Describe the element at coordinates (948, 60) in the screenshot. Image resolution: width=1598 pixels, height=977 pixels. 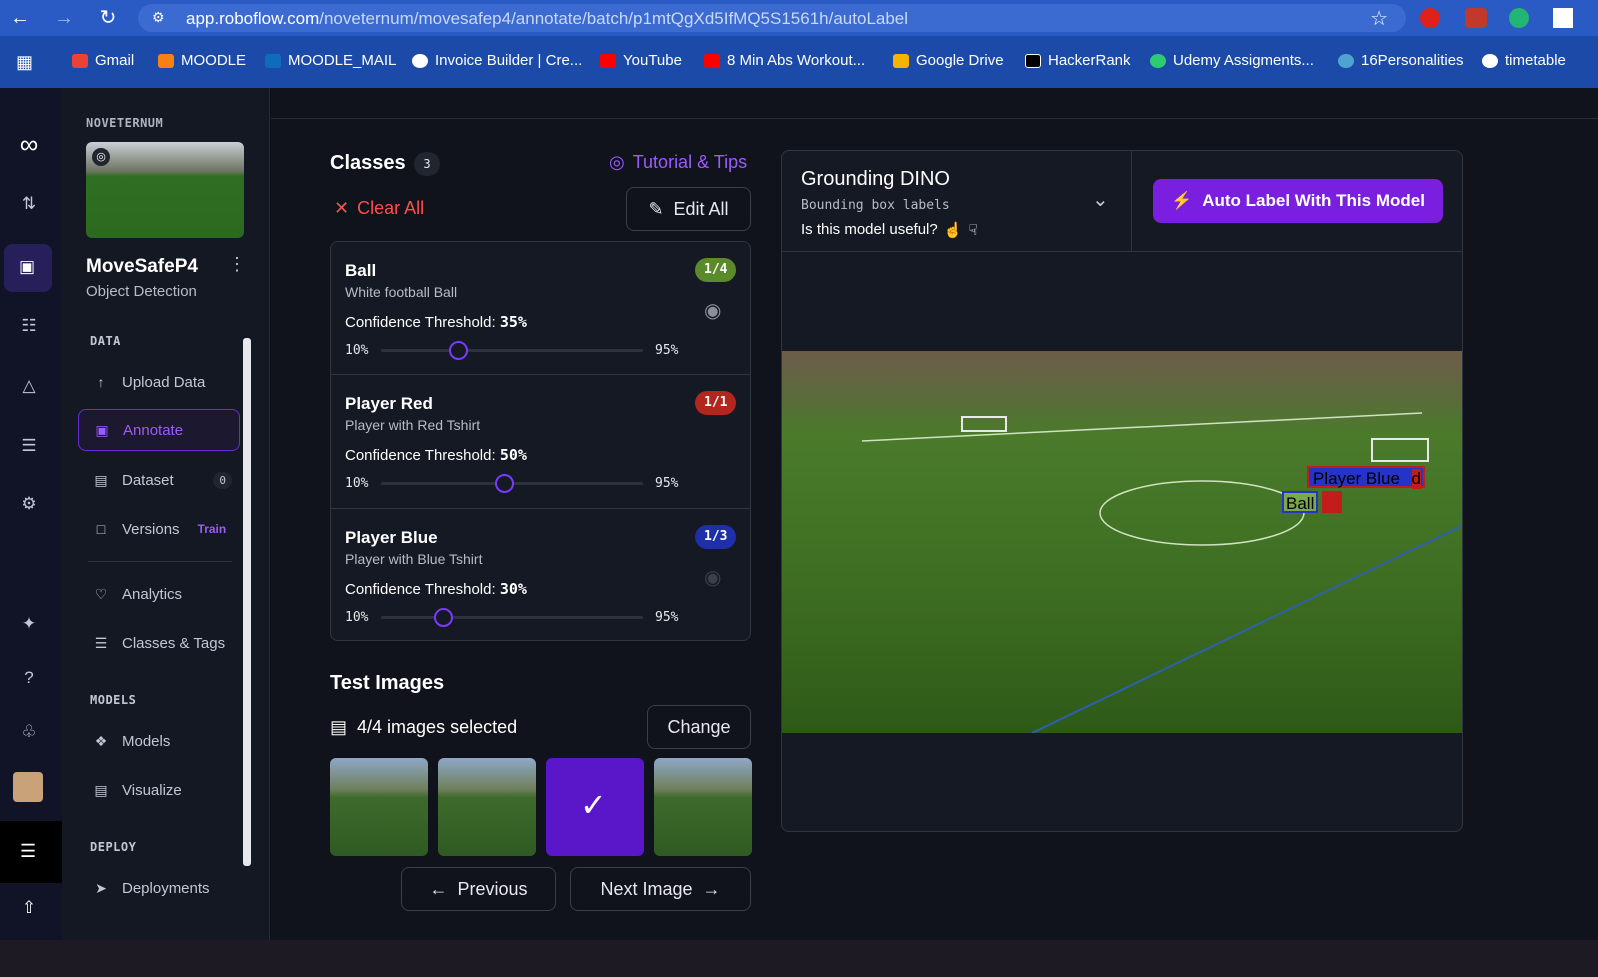
I see `bookmark-google-drive: Google Drive` at that location.